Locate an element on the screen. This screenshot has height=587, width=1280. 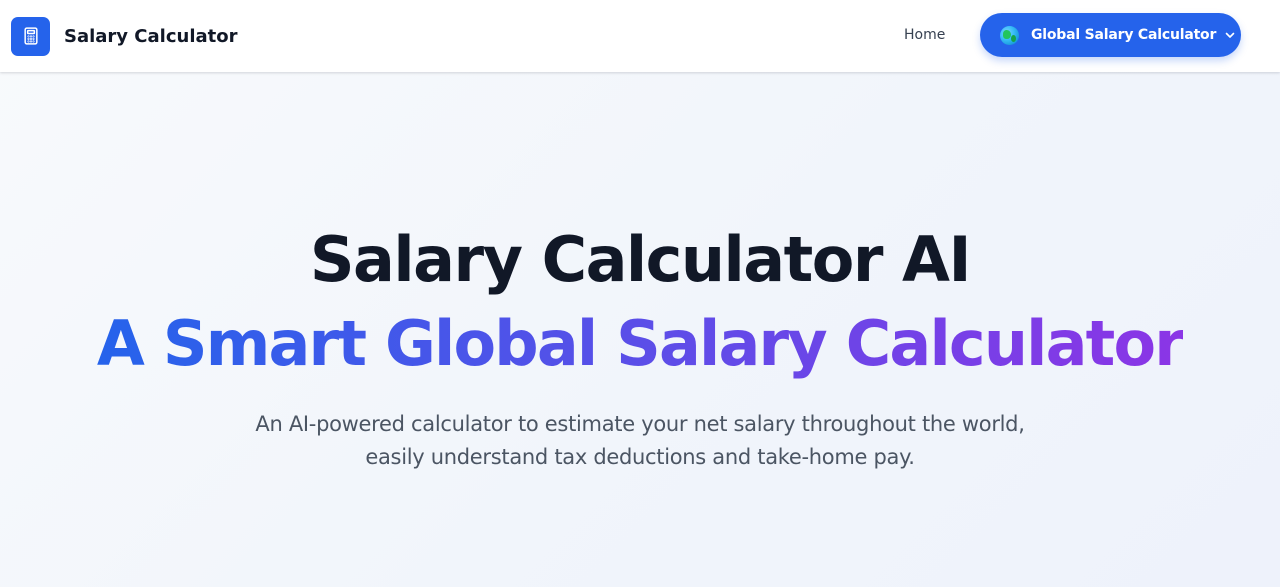
calculator-icon is located at coordinates (30, 36).